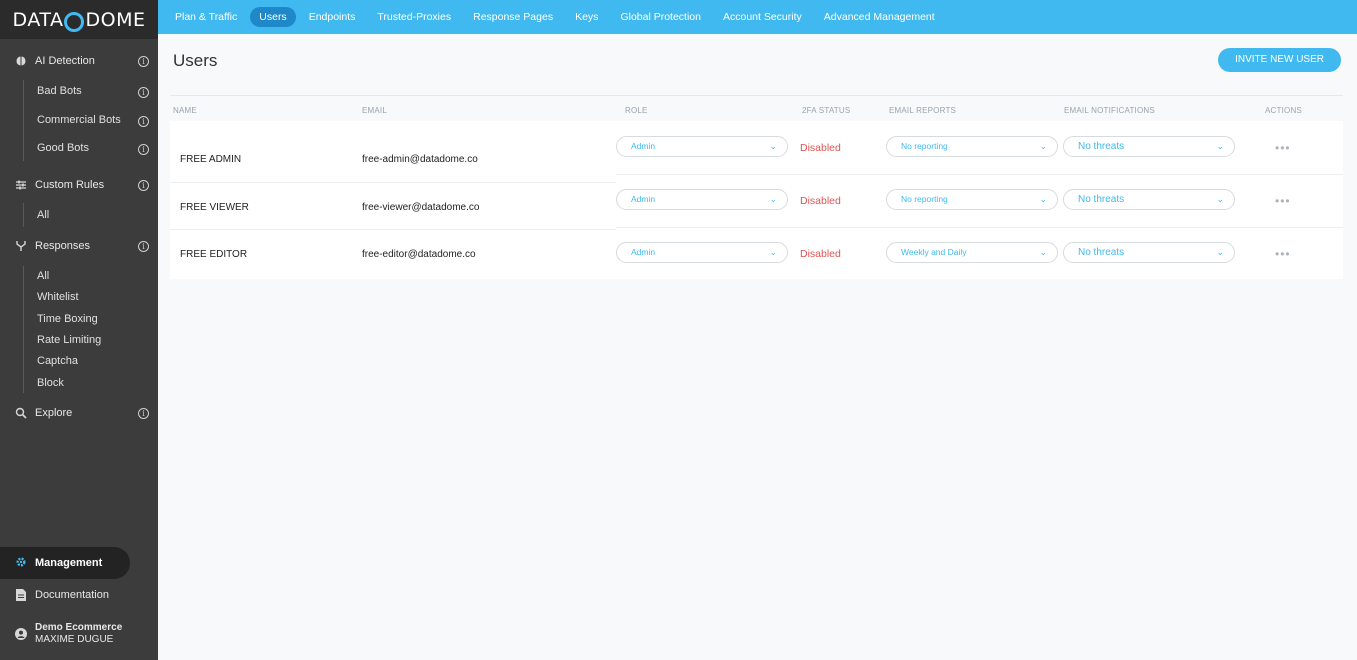 The height and width of the screenshot is (660, 1357). What do you see at coordinates (1283, 110) in the screenshot?
I see `column-header-actions: ACTIONS` at bounding box center [1283, 110].